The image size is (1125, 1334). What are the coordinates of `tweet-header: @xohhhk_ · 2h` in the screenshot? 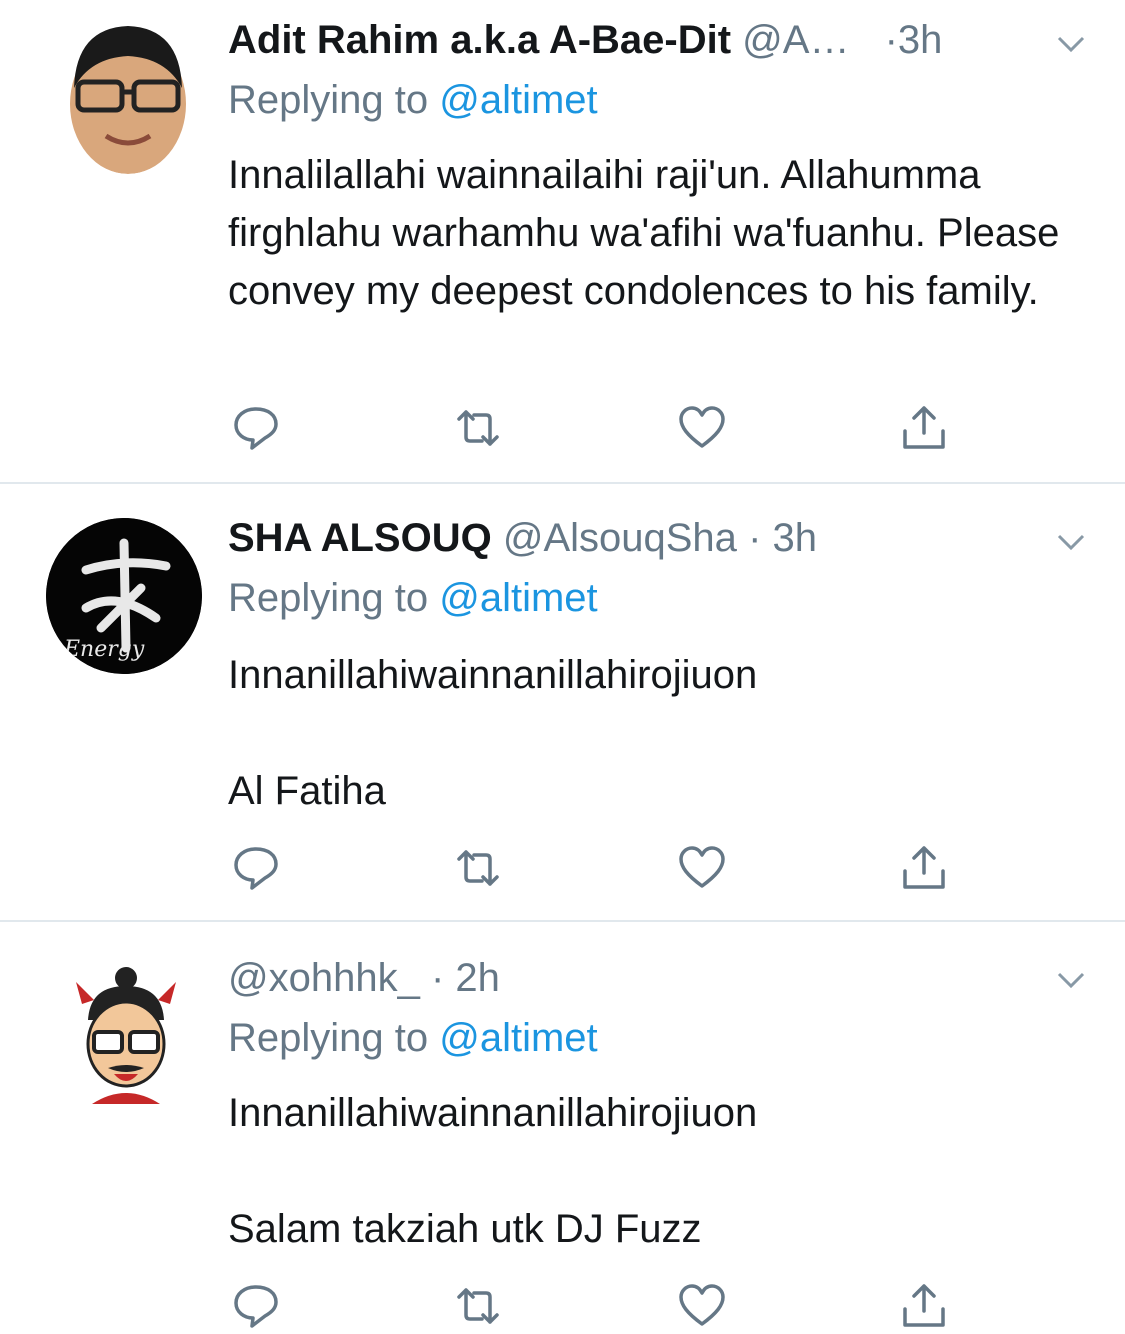 It's located at (364, 978).